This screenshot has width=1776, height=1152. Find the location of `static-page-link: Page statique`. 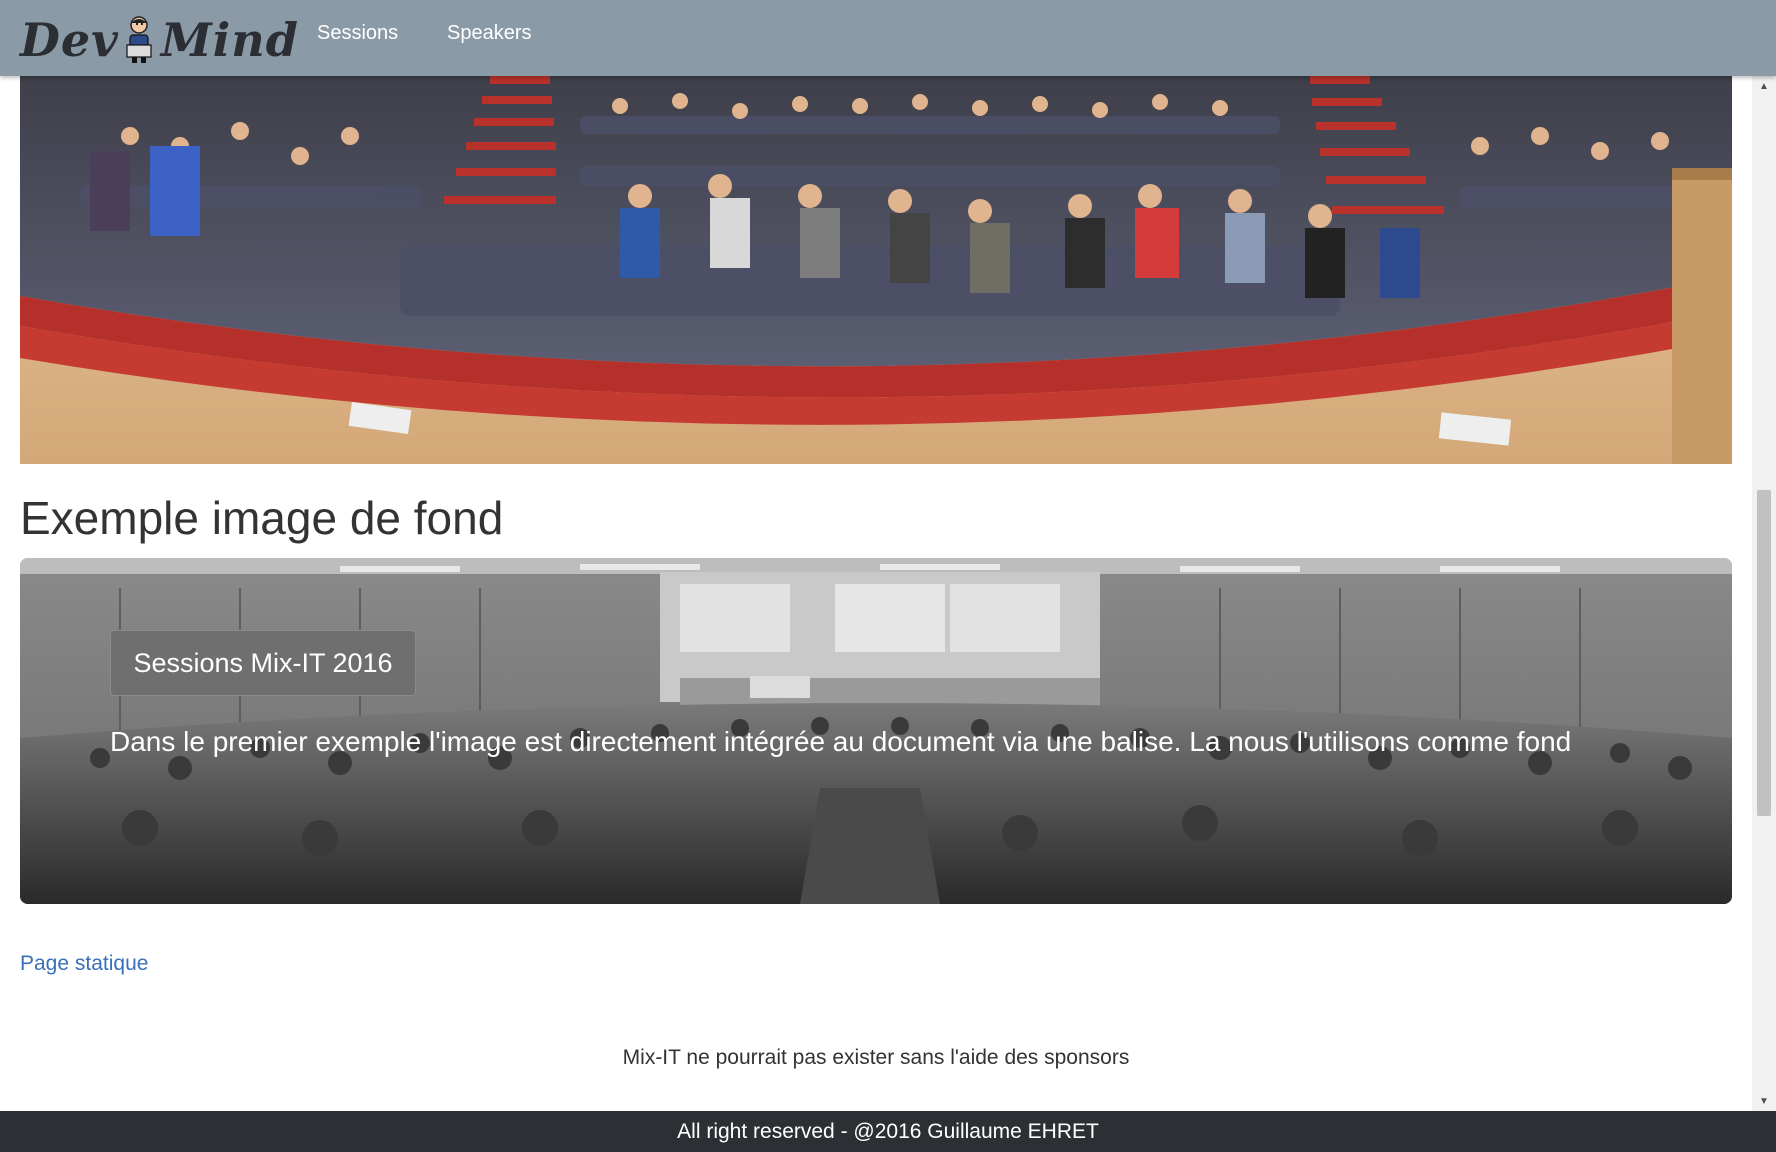

static-page-link: Page statique is located at coordinates (84, 964).